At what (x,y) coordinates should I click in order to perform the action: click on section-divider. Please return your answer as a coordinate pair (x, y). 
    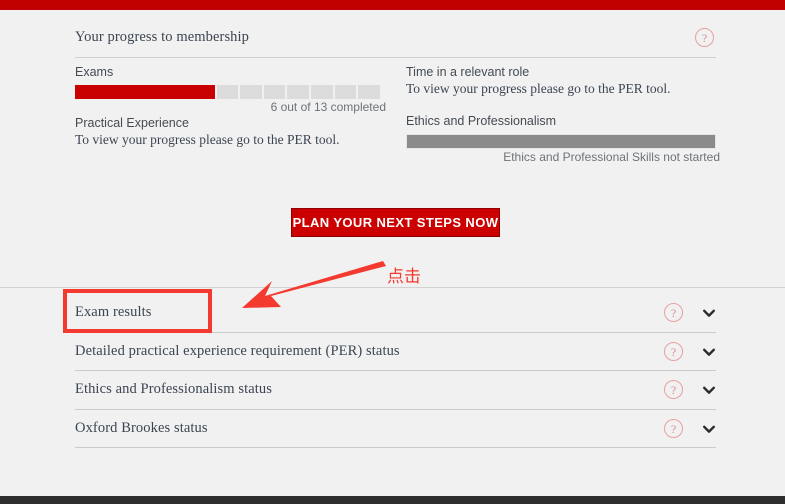
    Looking at the image, I should click on (392, 287).